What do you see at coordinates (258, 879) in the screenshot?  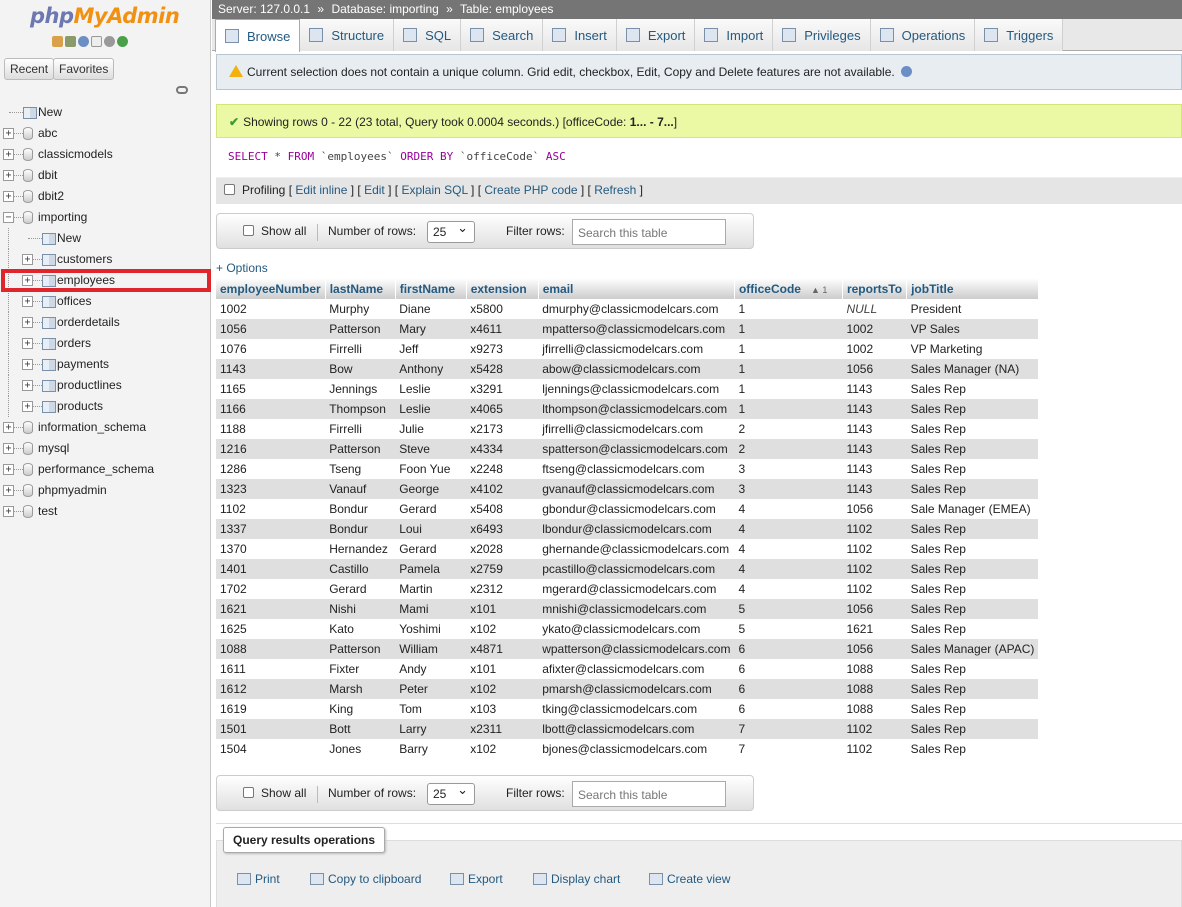 I see `query-op-print: Print` at bounding box center [258, 879].